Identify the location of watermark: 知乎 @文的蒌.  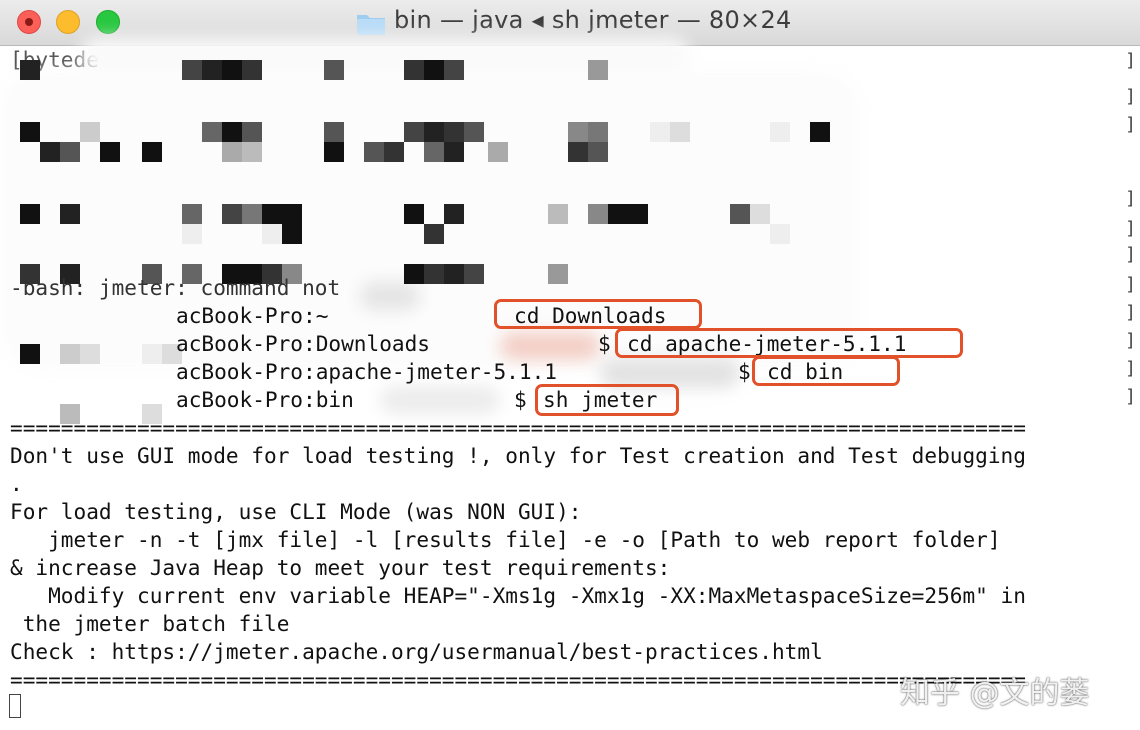
(995, 693).